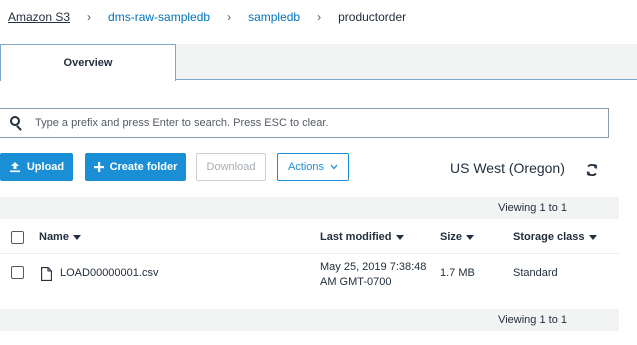 The width and height of the screenshot is (637, 345). What do you see at coordinates (39, 17) in the screenshot?
I see `breadcrumb-amazon-s3: Amazon S3` at bounding box center [39, 17].